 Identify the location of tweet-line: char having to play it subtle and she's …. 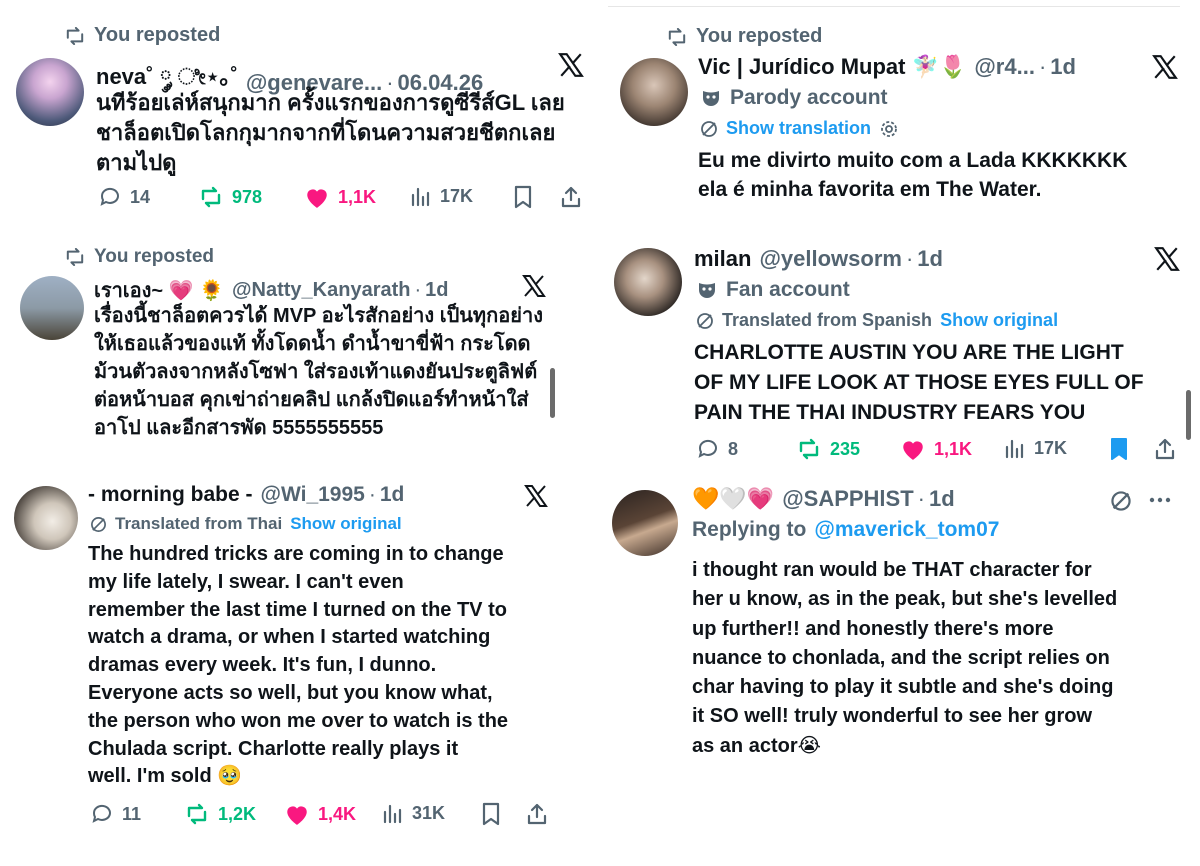
(903, 687).